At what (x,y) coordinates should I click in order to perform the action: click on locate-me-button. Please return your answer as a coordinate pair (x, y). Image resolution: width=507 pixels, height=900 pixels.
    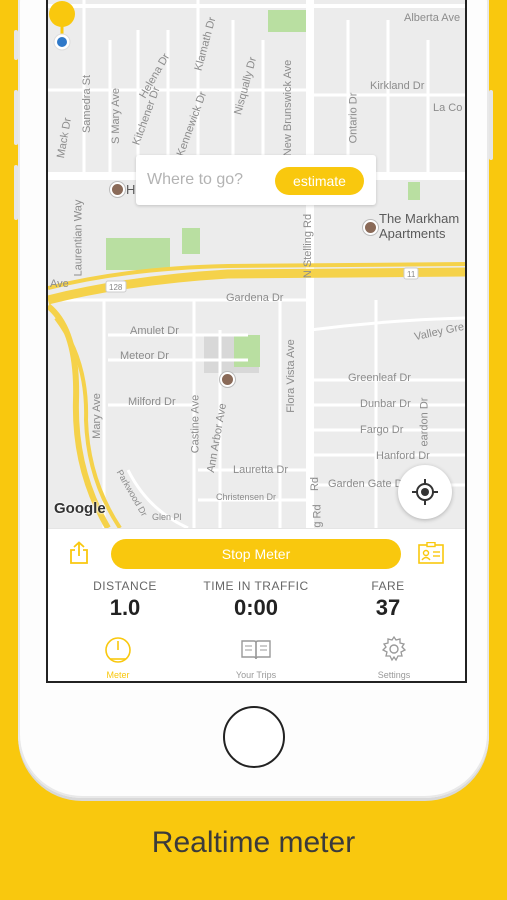
    Looking at the image, I should click on (425, 492).